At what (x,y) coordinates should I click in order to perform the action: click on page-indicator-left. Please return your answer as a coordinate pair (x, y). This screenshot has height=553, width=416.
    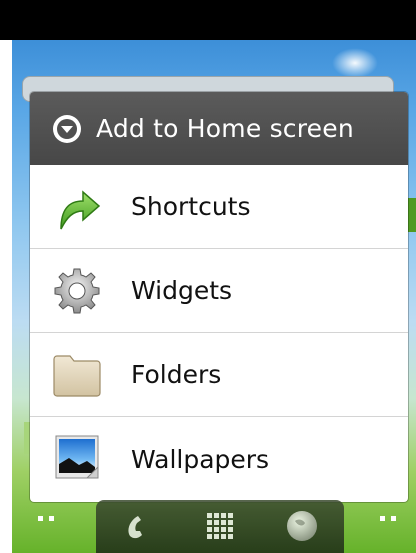
    Looking at the image, I should click on (46, 519).